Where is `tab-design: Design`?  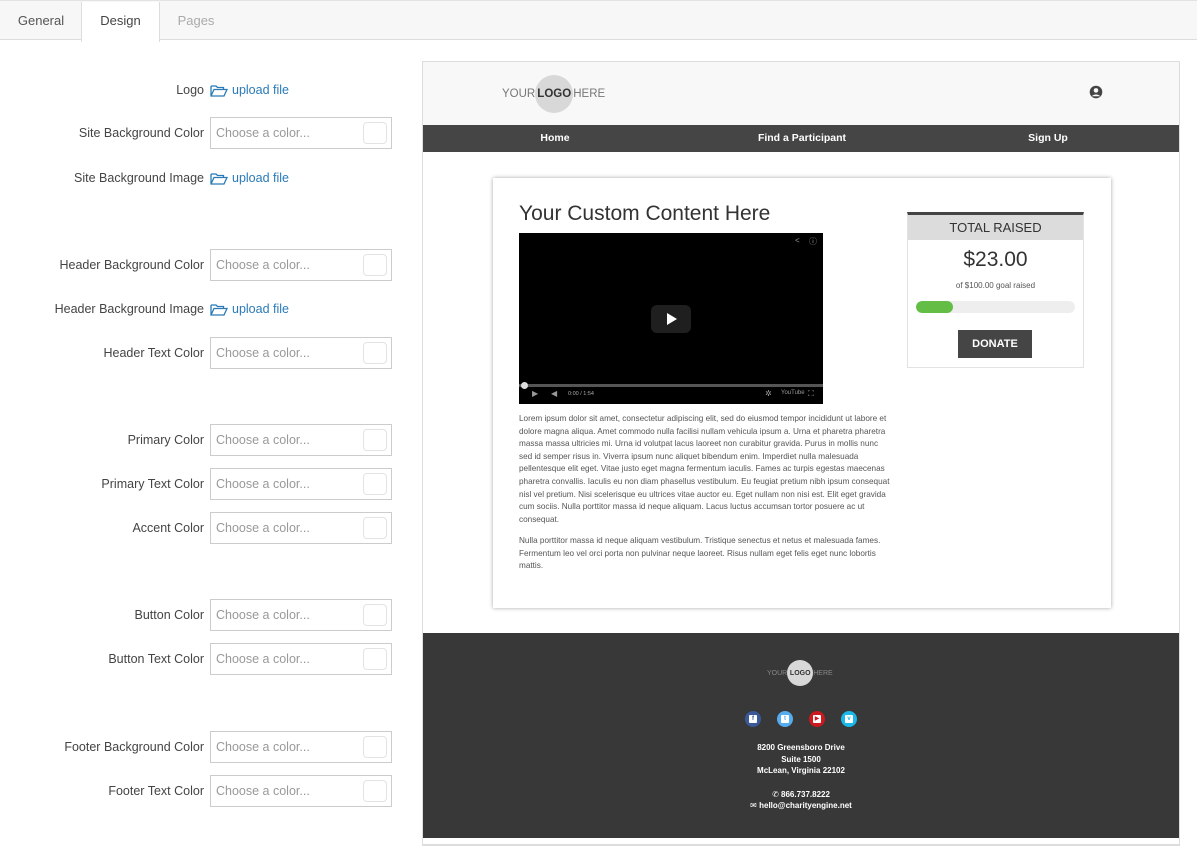
tab-design: Design is located at coordinates (120, 22).